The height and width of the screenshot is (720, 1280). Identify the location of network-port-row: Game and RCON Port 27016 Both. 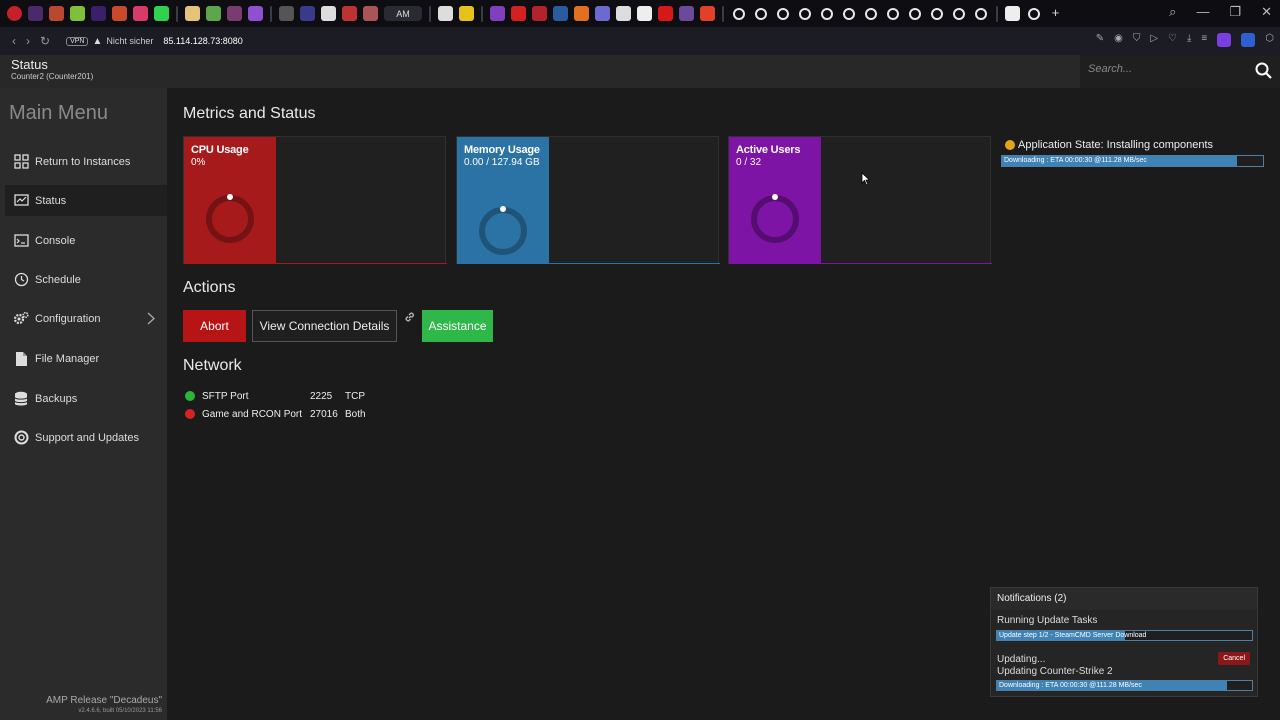
(275, 414).